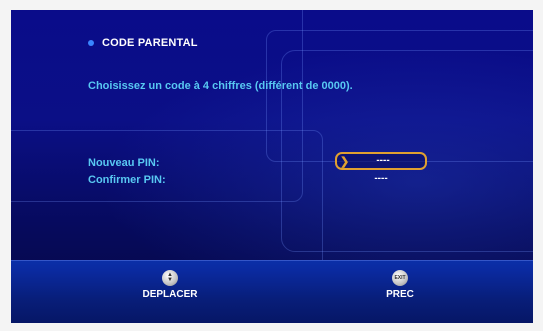 The height and width of the screenshot is (331, 543). I want to click on page-title: CODE PARENTAL, so click(150, 43).